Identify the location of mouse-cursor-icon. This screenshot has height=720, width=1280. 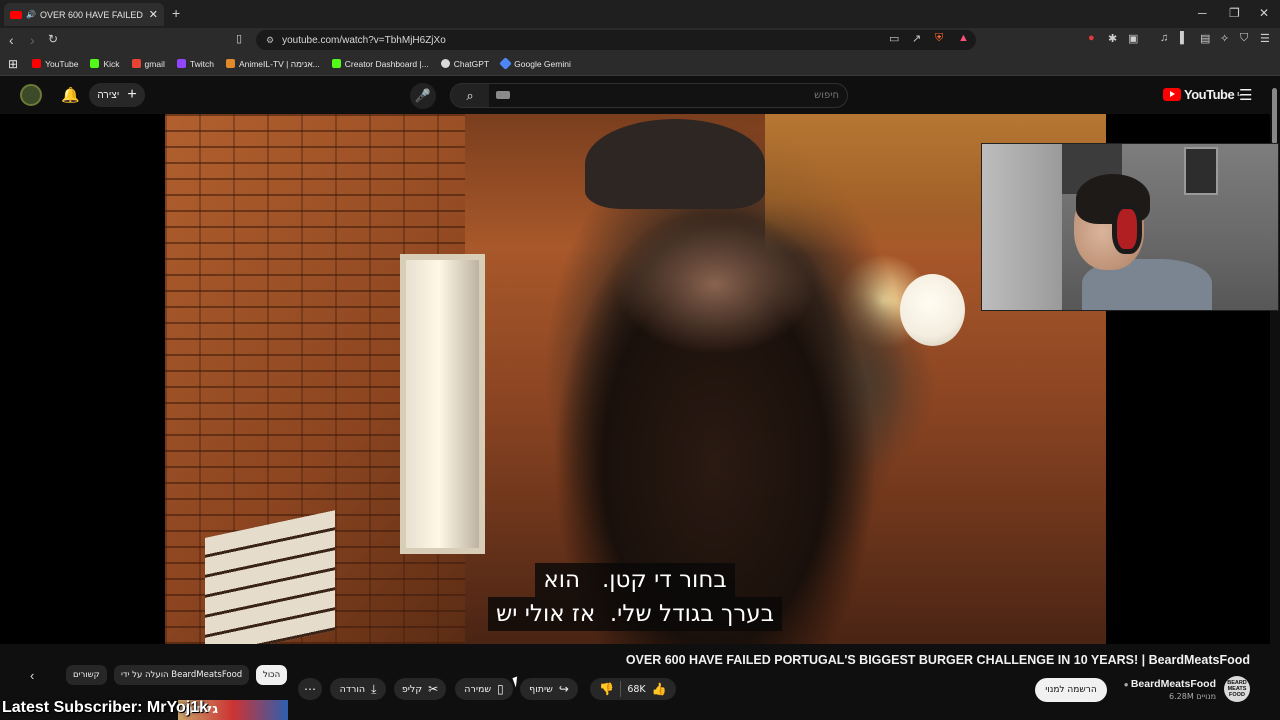
(516, 682).